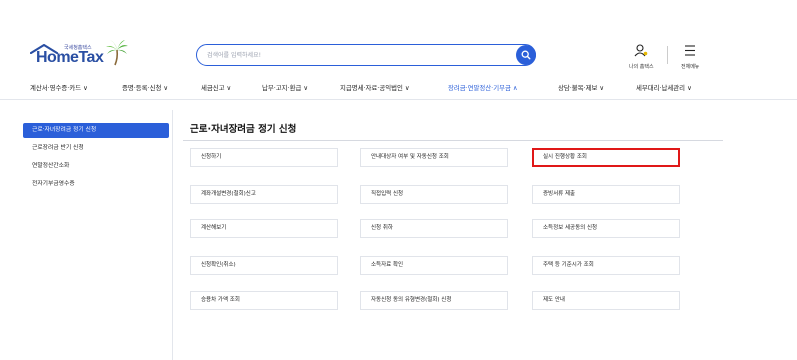  What do you see at coordinates (641, 50) in the screenshot?
I see `user-icon` at bounding box center [641, 50].